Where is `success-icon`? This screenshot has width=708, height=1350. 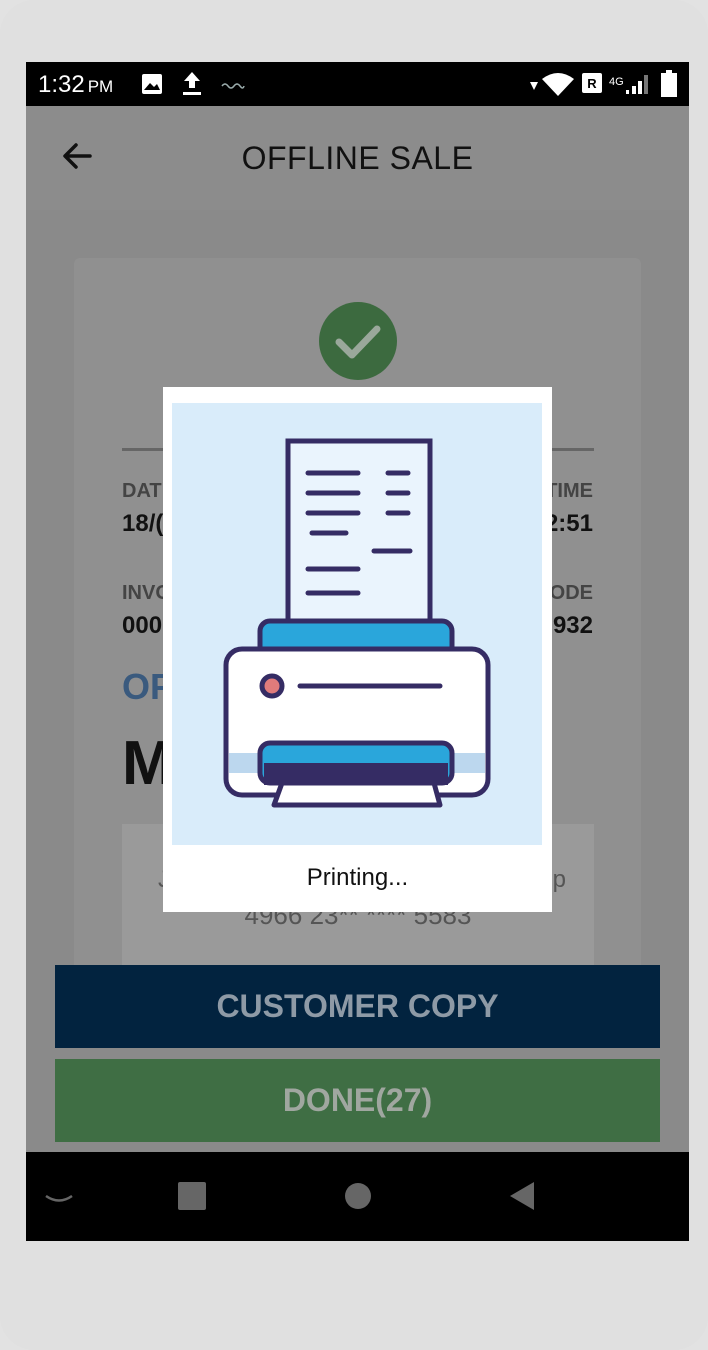
success-icon is located at coordinates (358, 341).